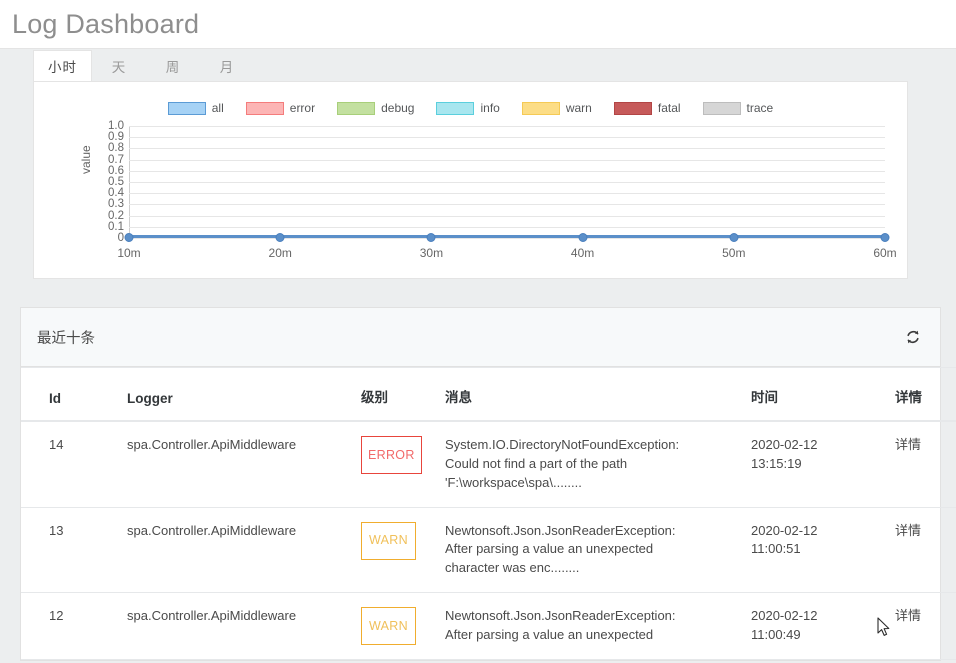 This screenshot has height=663, width=956. What do you see at coordinates (632, 108) in the screenshot?
I see `legend-swatch-fatal` at bounding box center [632, 108].